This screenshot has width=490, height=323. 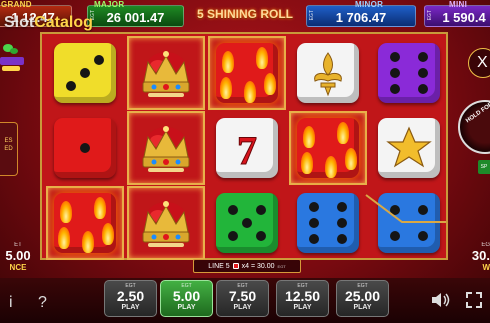 What do you see at coordinates (235, 266) in the screenshot?
I see `line-symbol-icon` at bounding box center [235, 266].